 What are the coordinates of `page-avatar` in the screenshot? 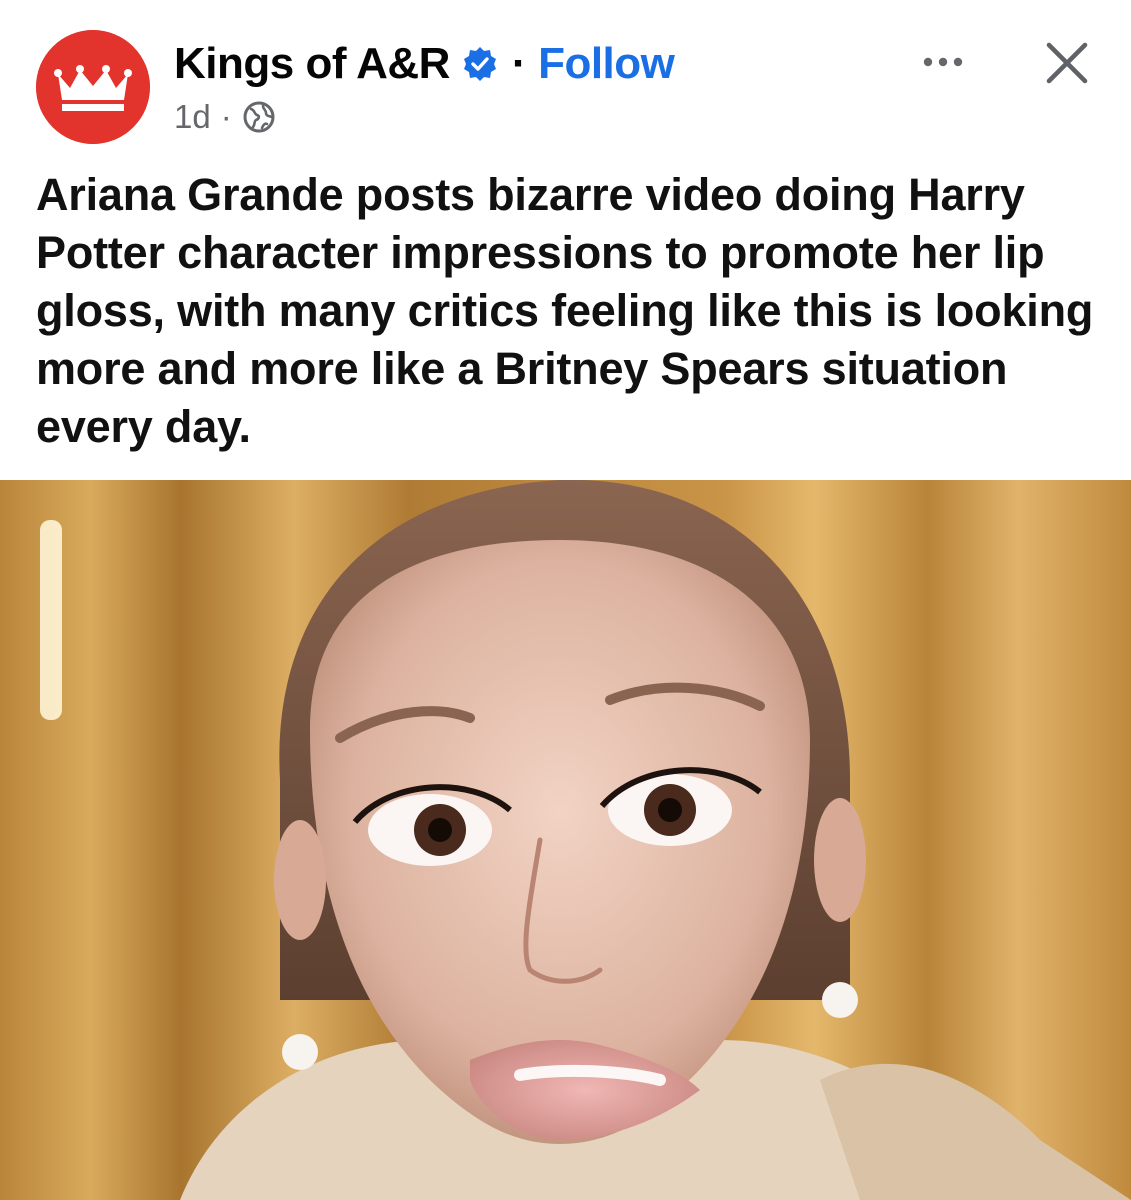 It's located at (93, 87).